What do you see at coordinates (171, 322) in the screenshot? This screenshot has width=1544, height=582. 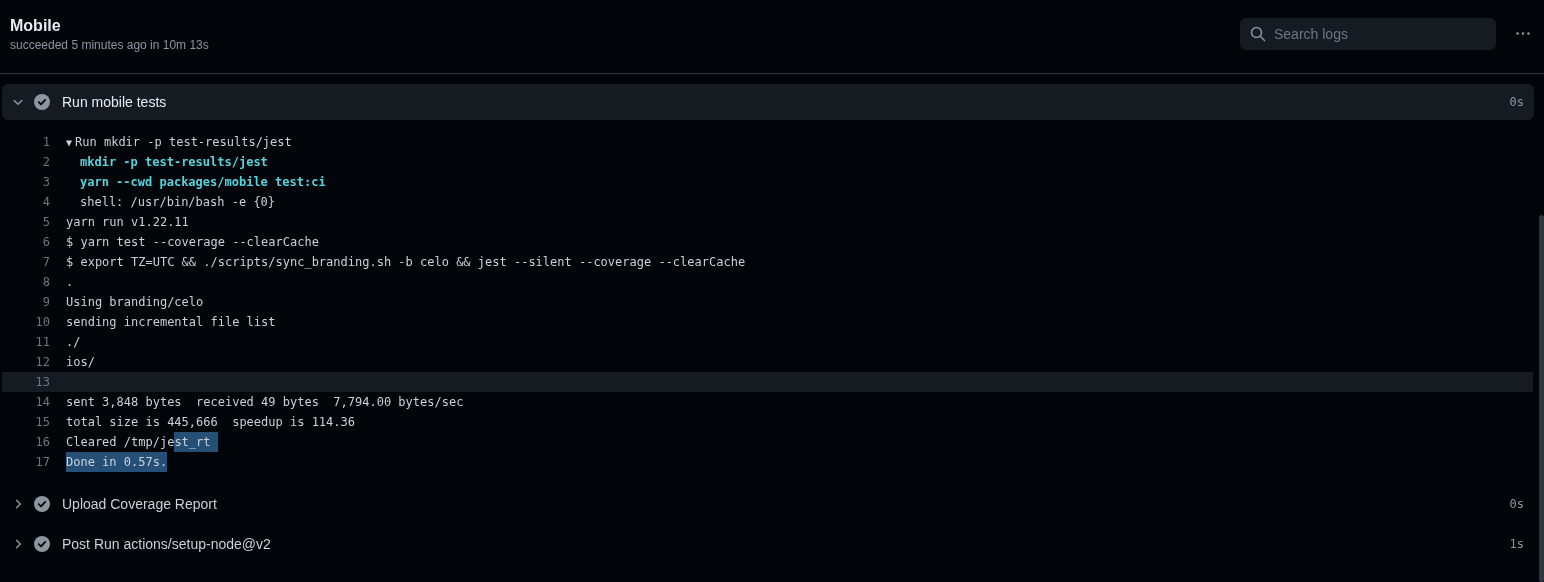 I see `log-text: sending incremental file list` at bounding box center [171, 322].